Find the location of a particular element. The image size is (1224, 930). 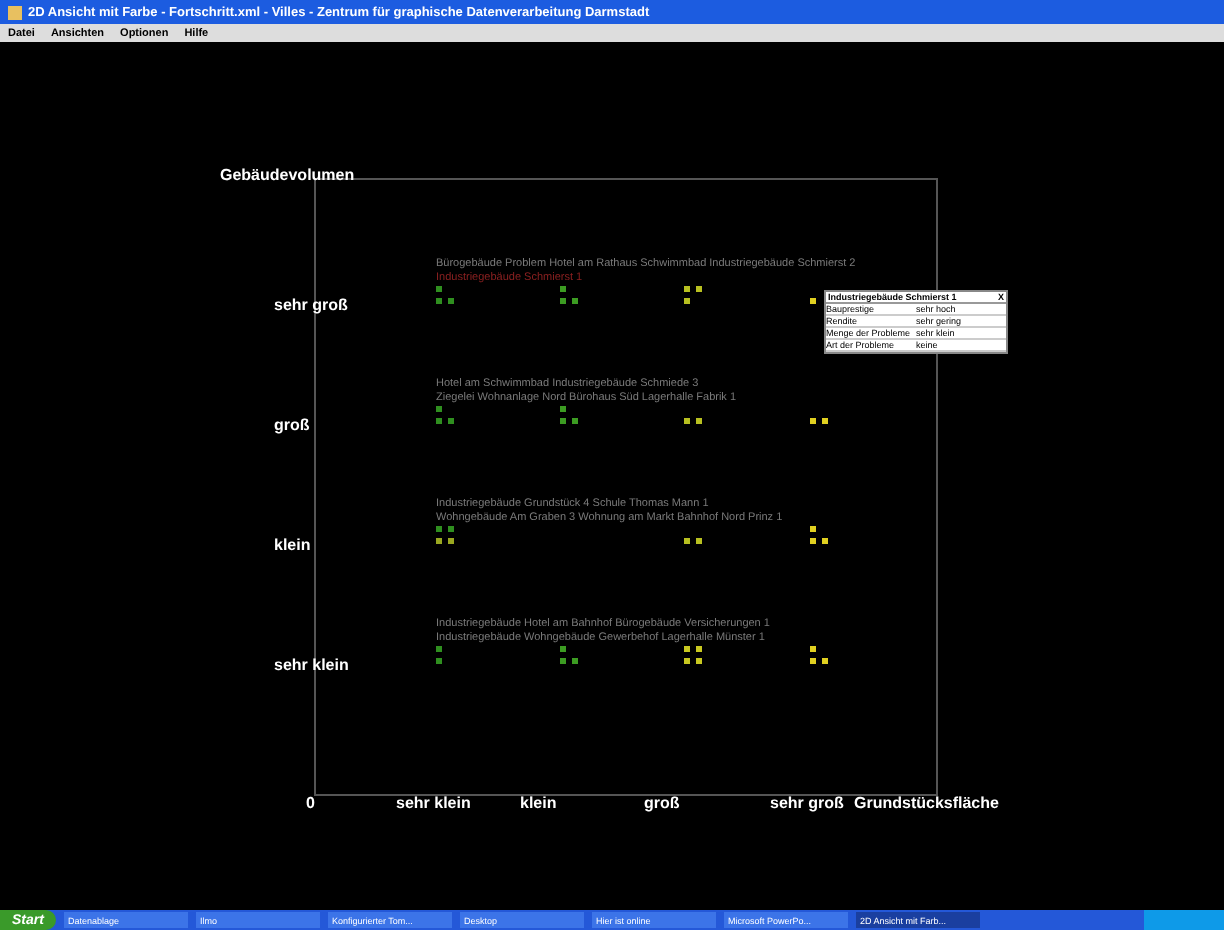

x-axis-label: groß is located at coordinates (662, 803).